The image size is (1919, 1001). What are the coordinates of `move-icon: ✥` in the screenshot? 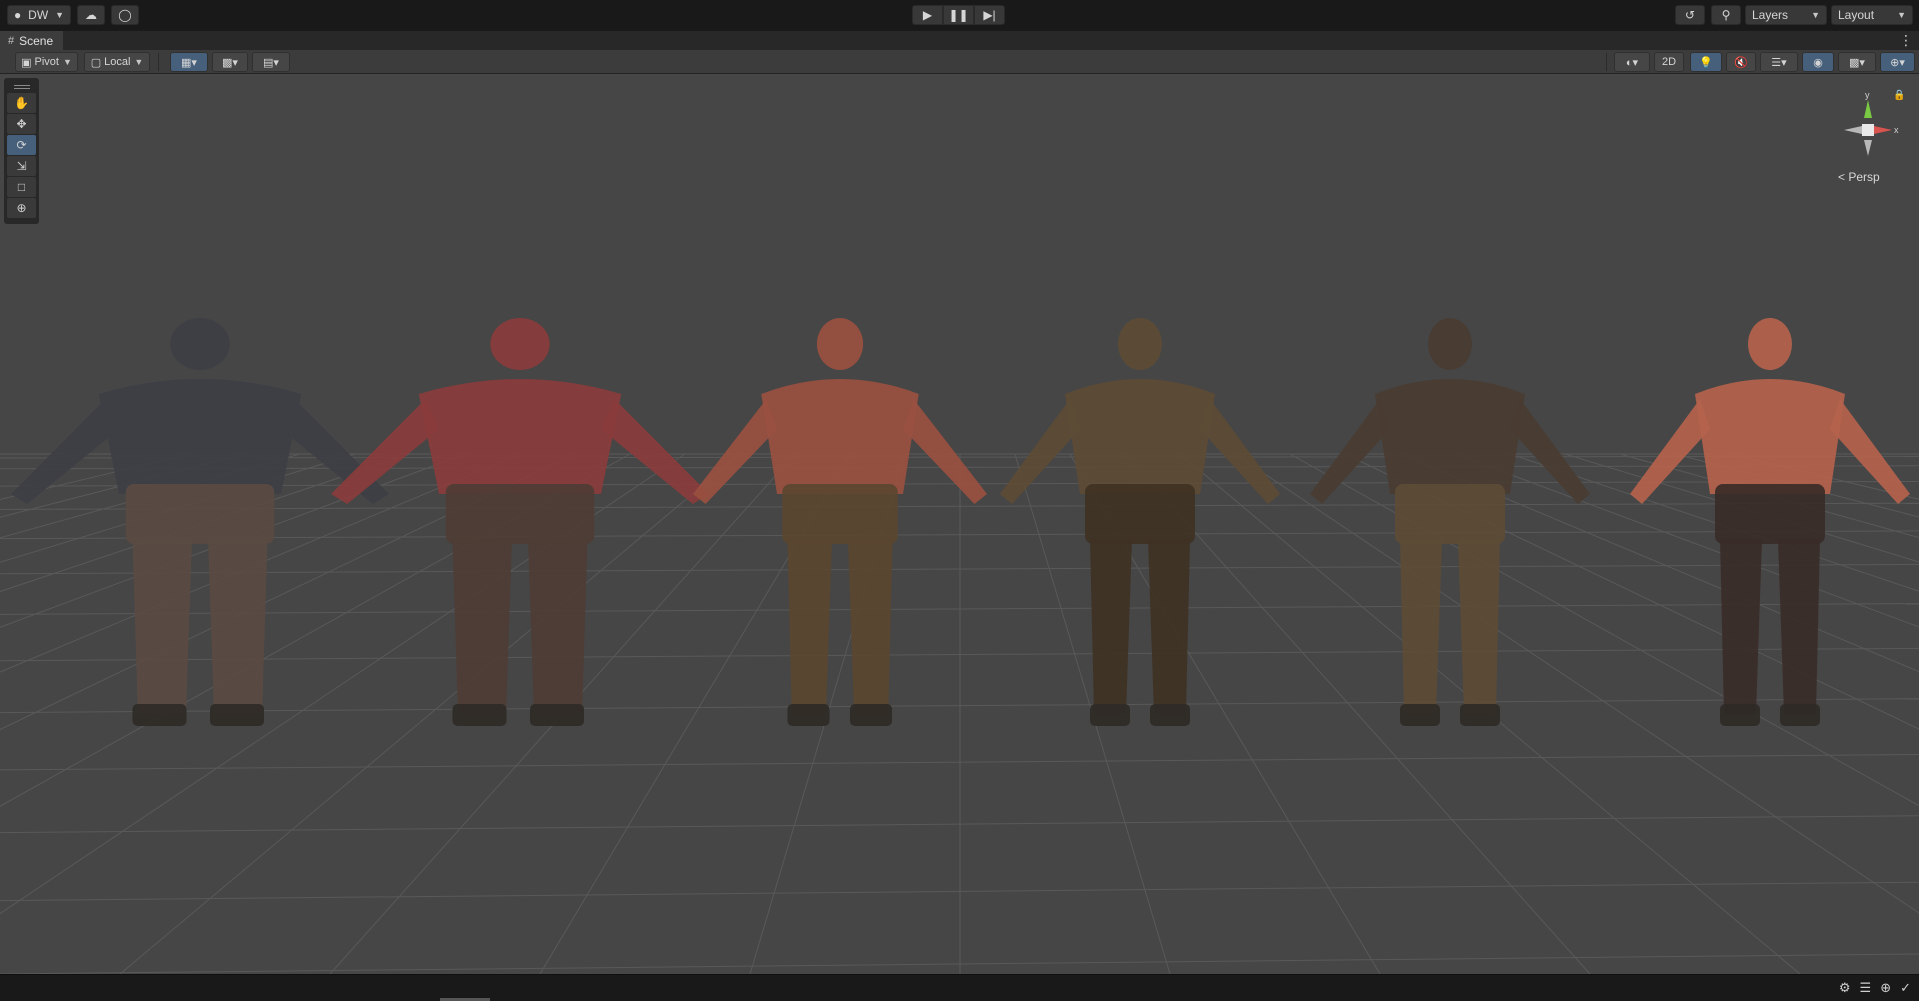 It's located at (21, 124).